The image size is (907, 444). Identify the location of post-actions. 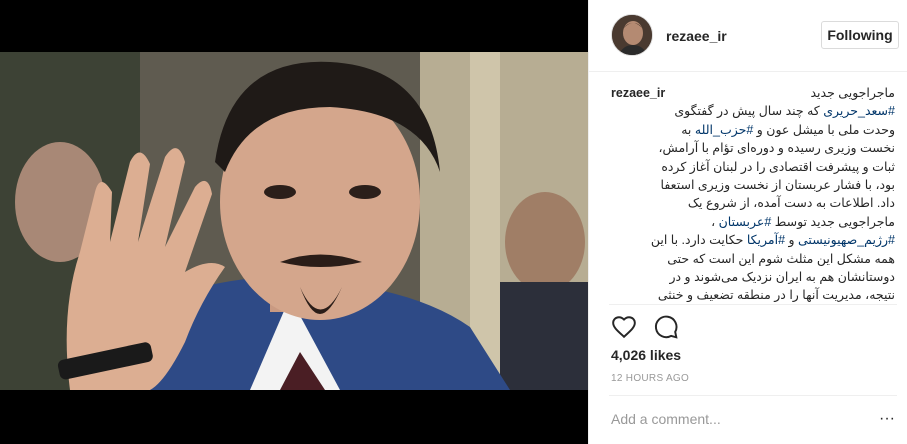
(645, 327).